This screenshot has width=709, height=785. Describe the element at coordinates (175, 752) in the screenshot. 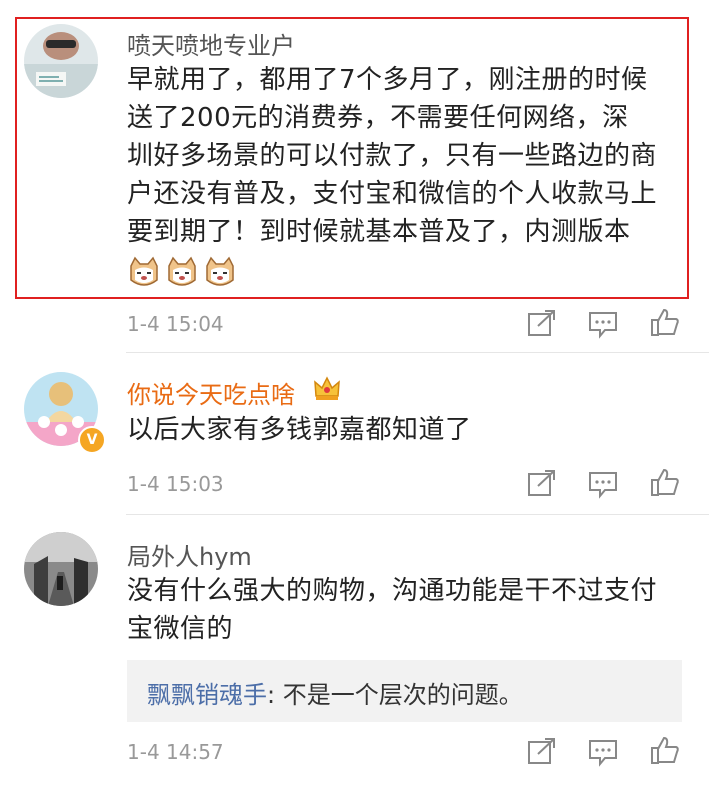

I see `comment-timestamp: 1-4 14:57` at that location.